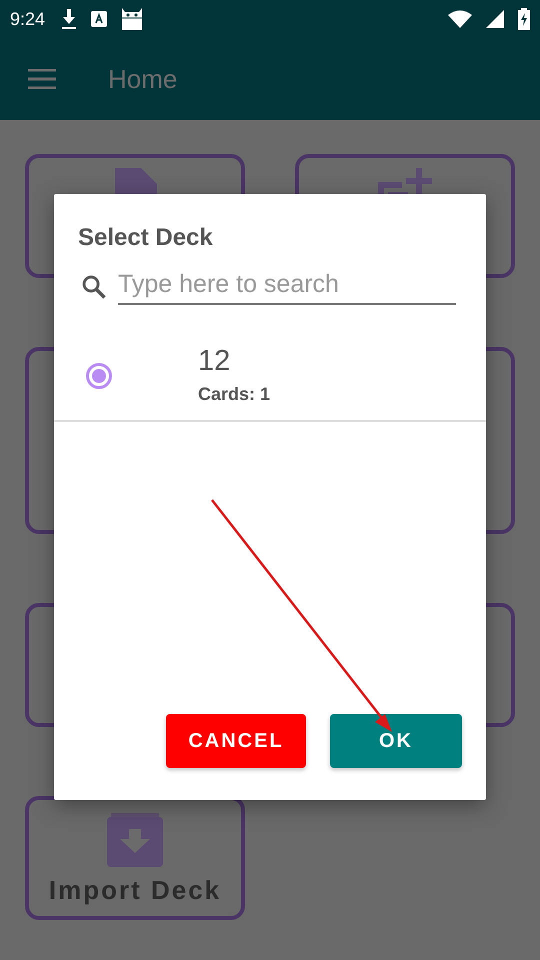 The width and height of the screenshot is (540, 960). I want to click on app-title: Home, so click(143, 79).